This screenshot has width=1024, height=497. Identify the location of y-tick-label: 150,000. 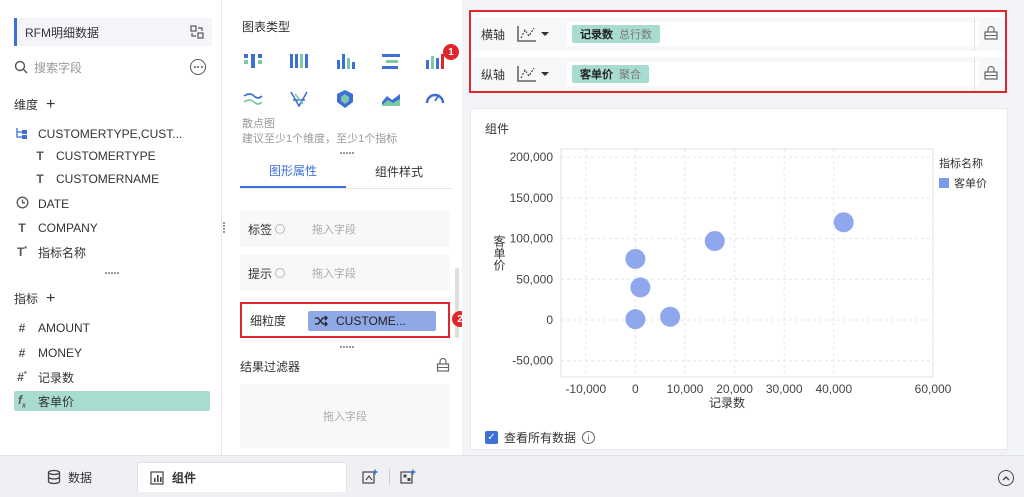
(532, 198).